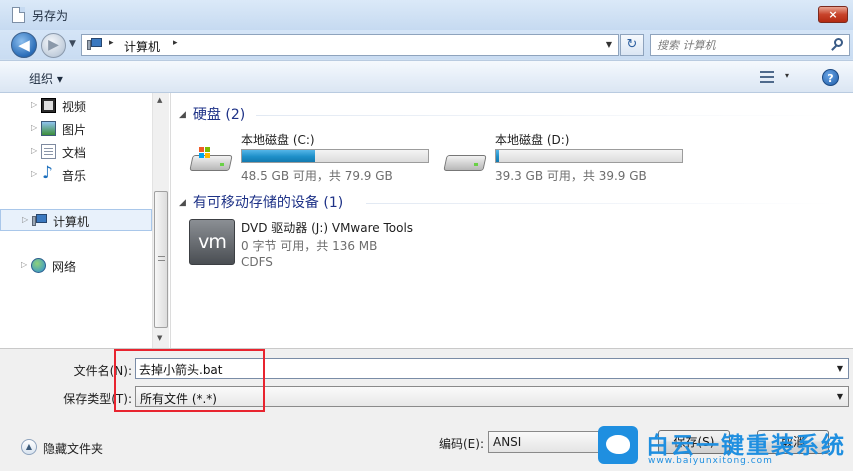  What do you see at coordinates (142, 46) in the screenshot?
I see `breadcrumb-computer: 计算机` at bounding box center [142, 46].